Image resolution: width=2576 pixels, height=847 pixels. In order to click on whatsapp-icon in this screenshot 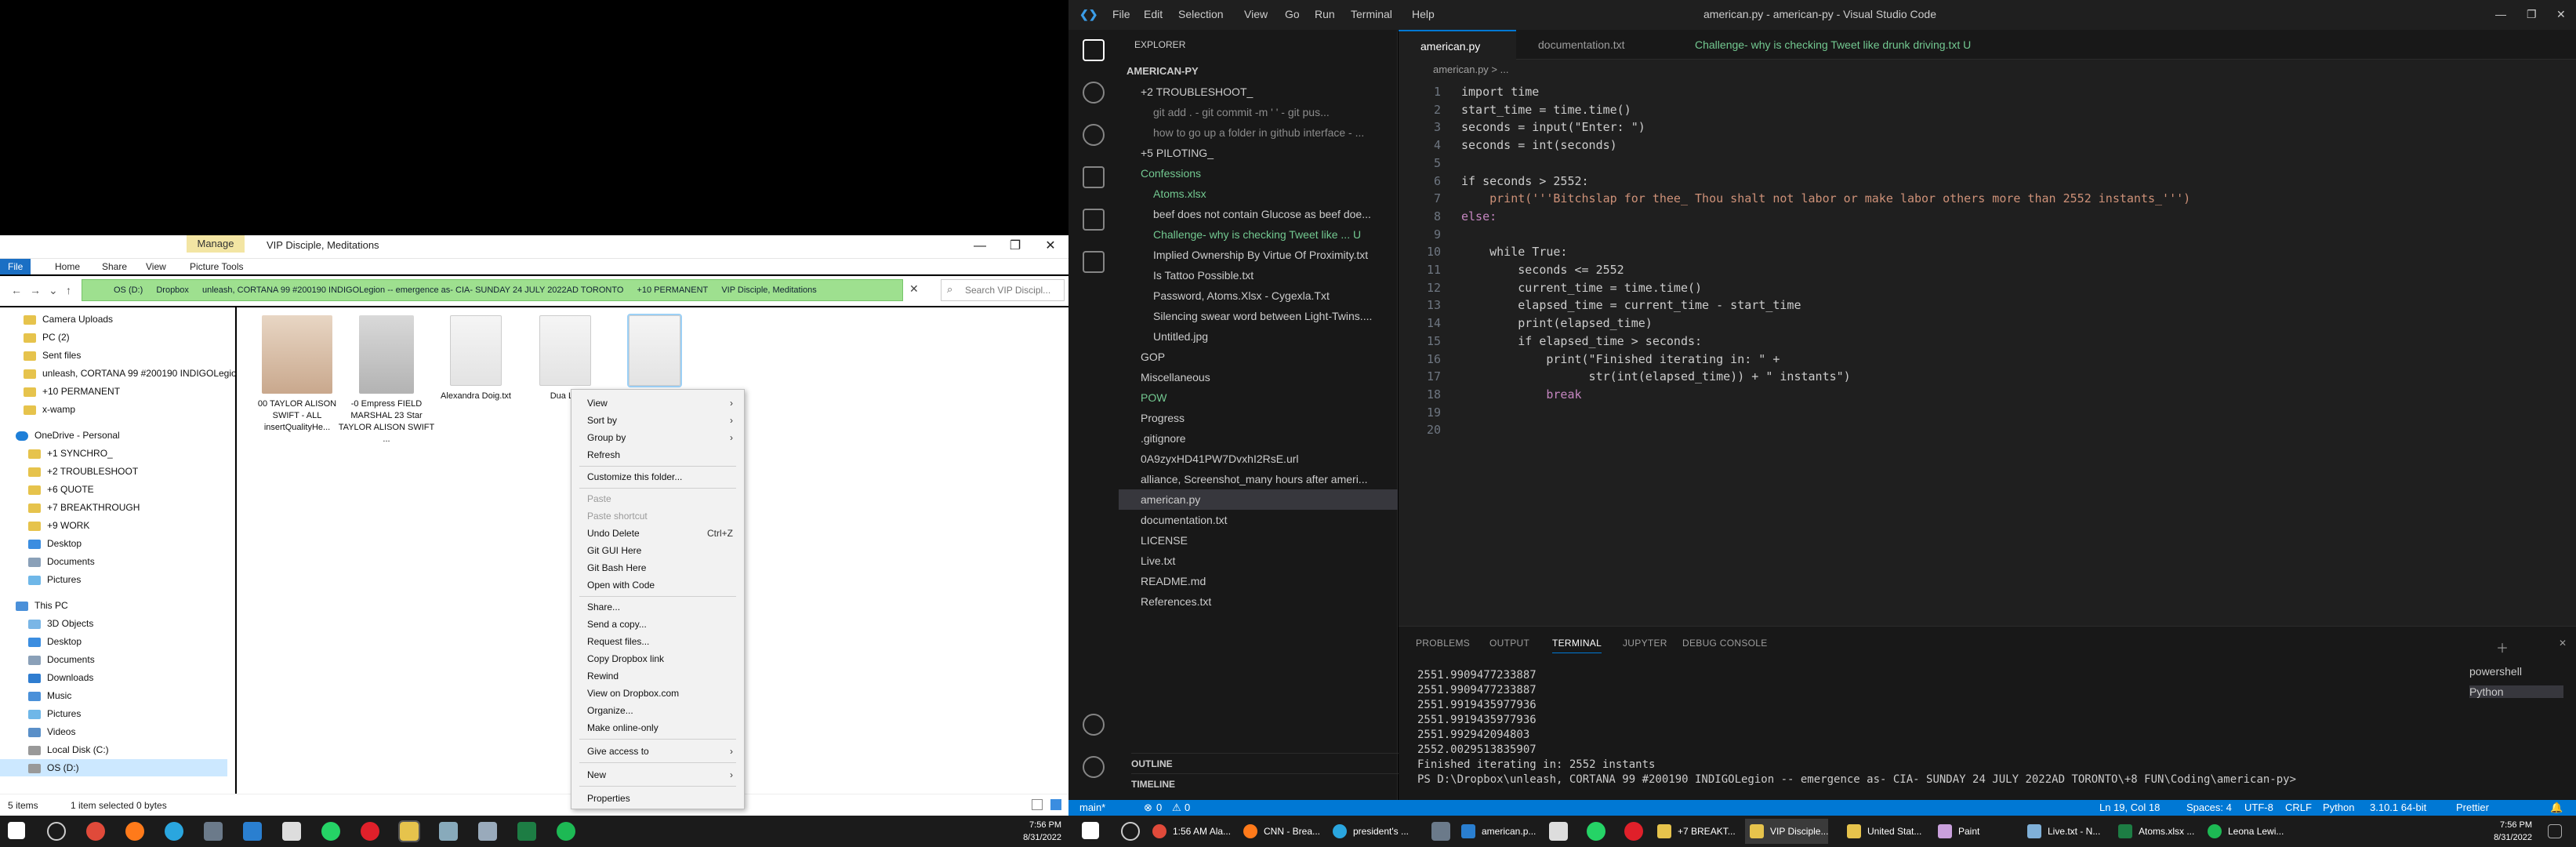, I will do `click(330, 831)`.